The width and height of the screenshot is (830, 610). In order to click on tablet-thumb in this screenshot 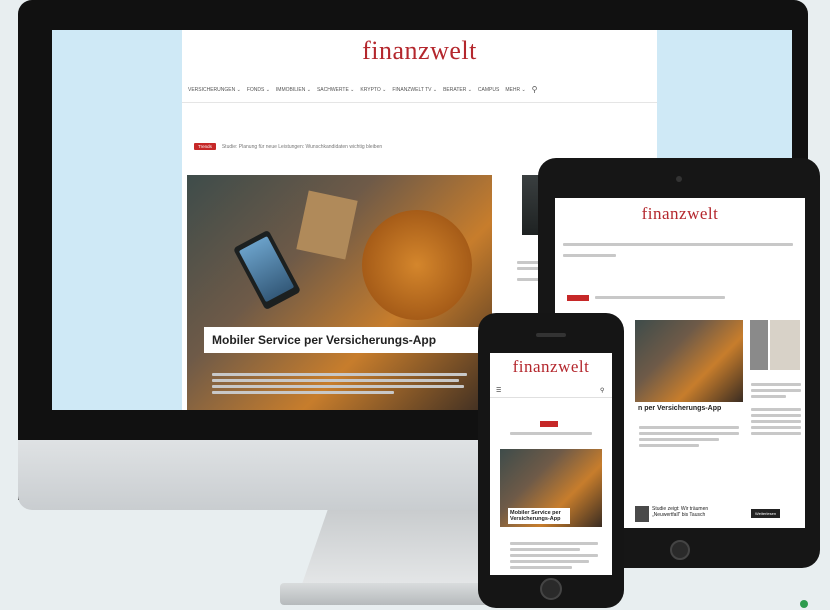, I will do `click(642, 514)`.